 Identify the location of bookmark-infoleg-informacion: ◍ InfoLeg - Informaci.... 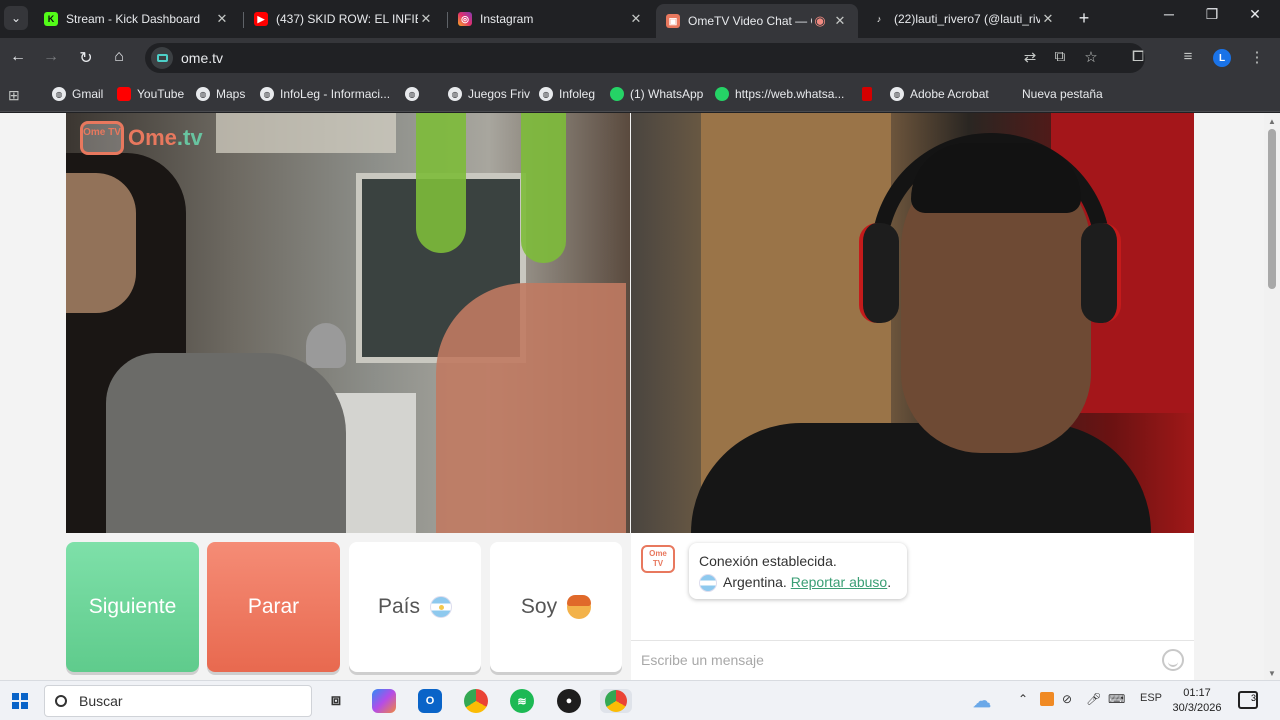
(325, 94).